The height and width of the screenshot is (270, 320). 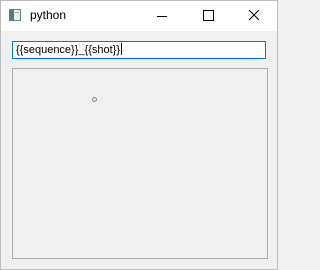 I want to click on minimize-icon, so click(x=162, y=16).